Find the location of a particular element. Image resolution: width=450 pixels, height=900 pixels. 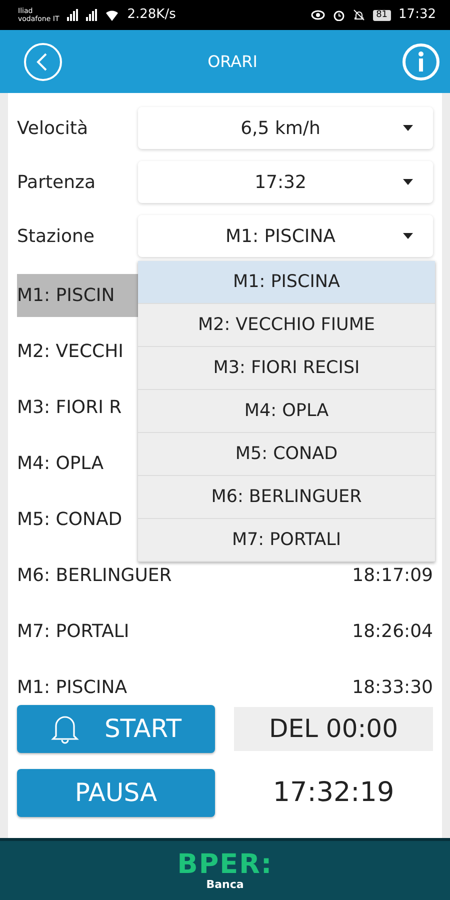

field-label: Partenza is located at coordinates (56, 182).